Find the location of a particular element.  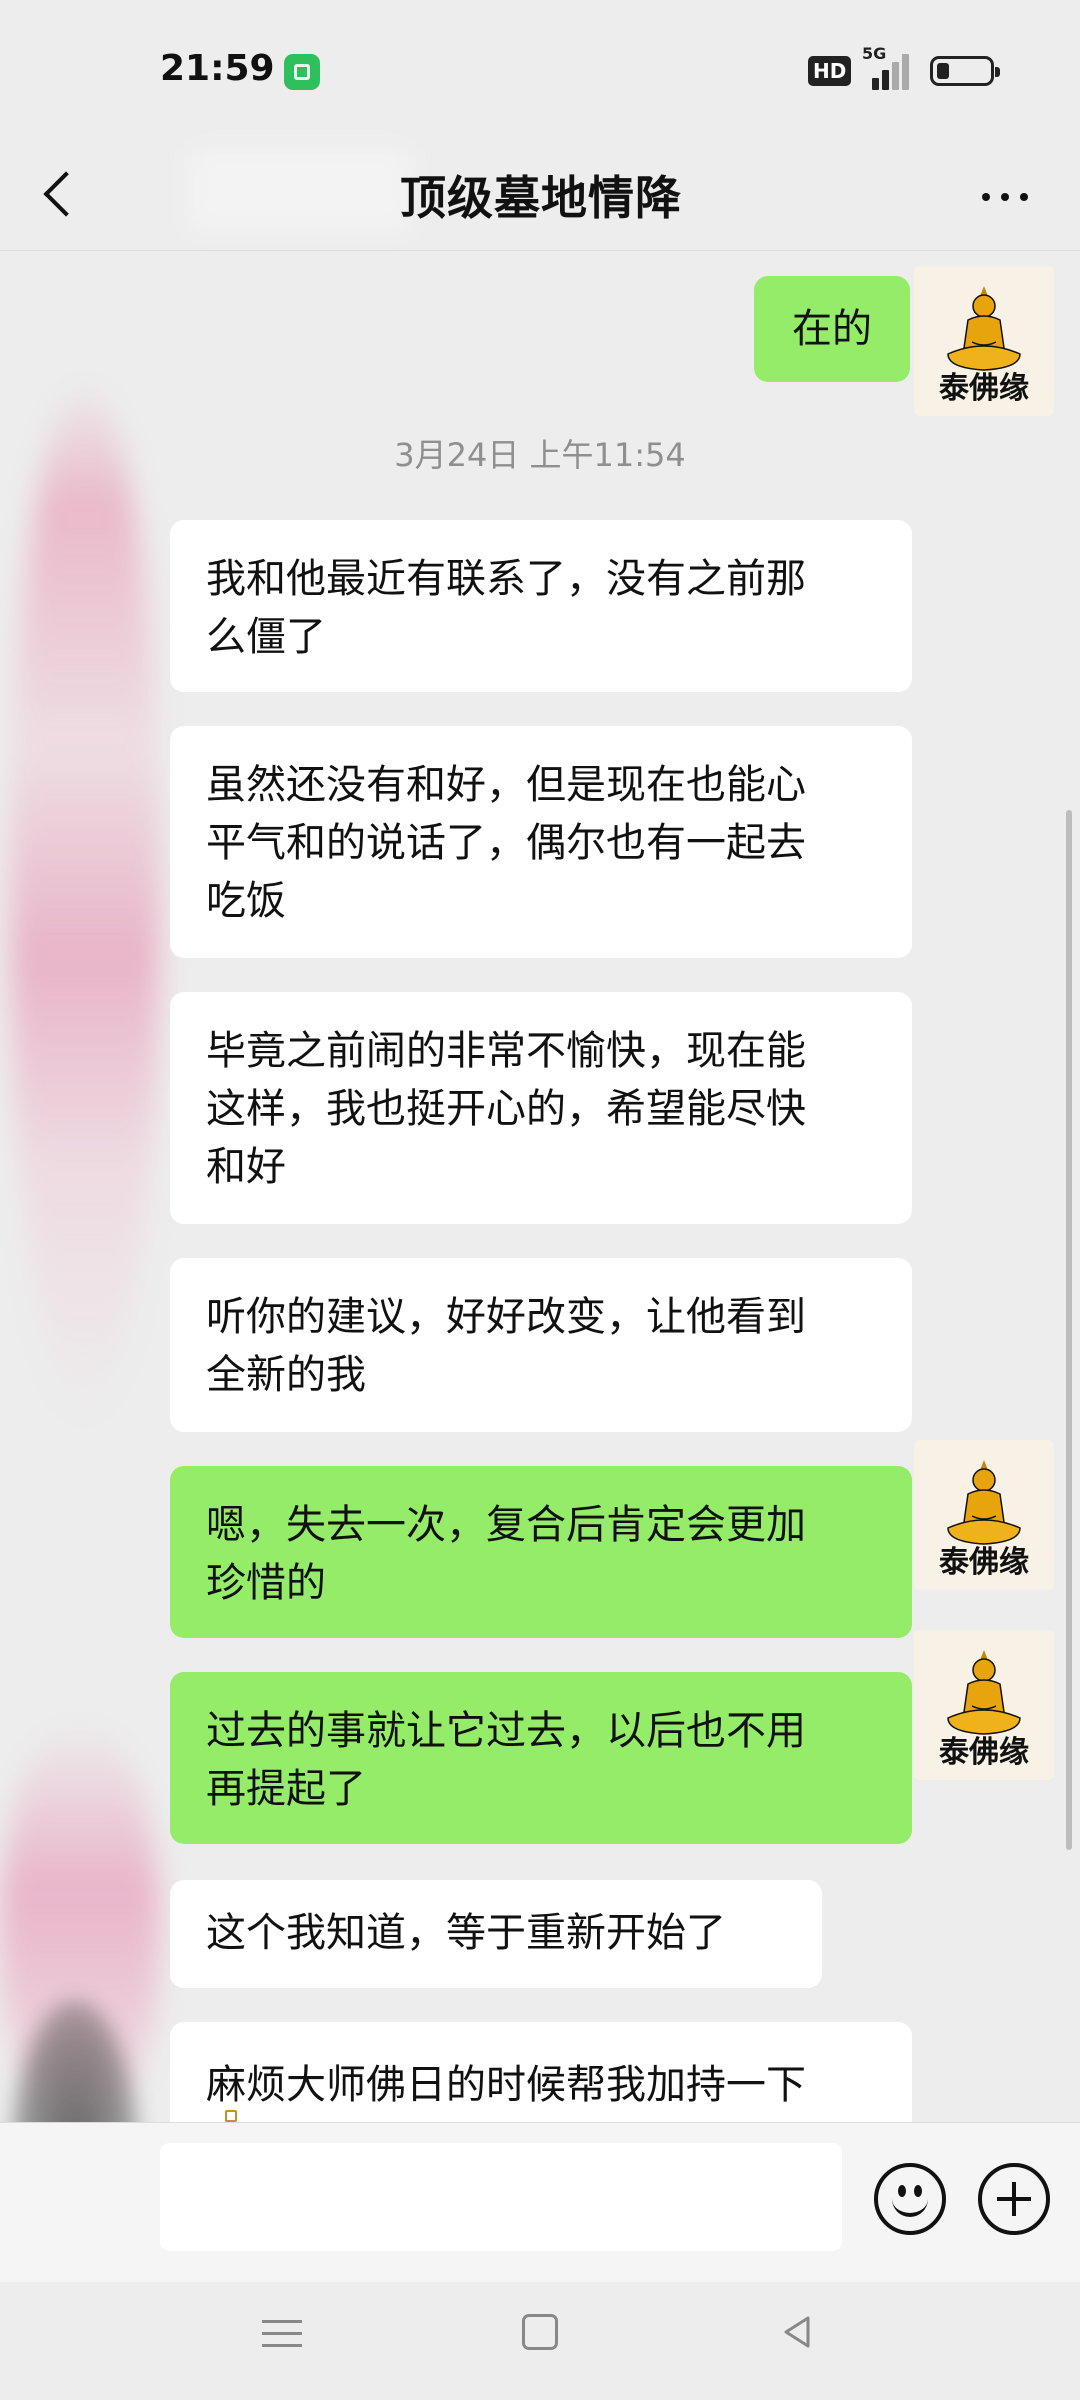

message-text: 在的 is located at coordinates (832, 329).